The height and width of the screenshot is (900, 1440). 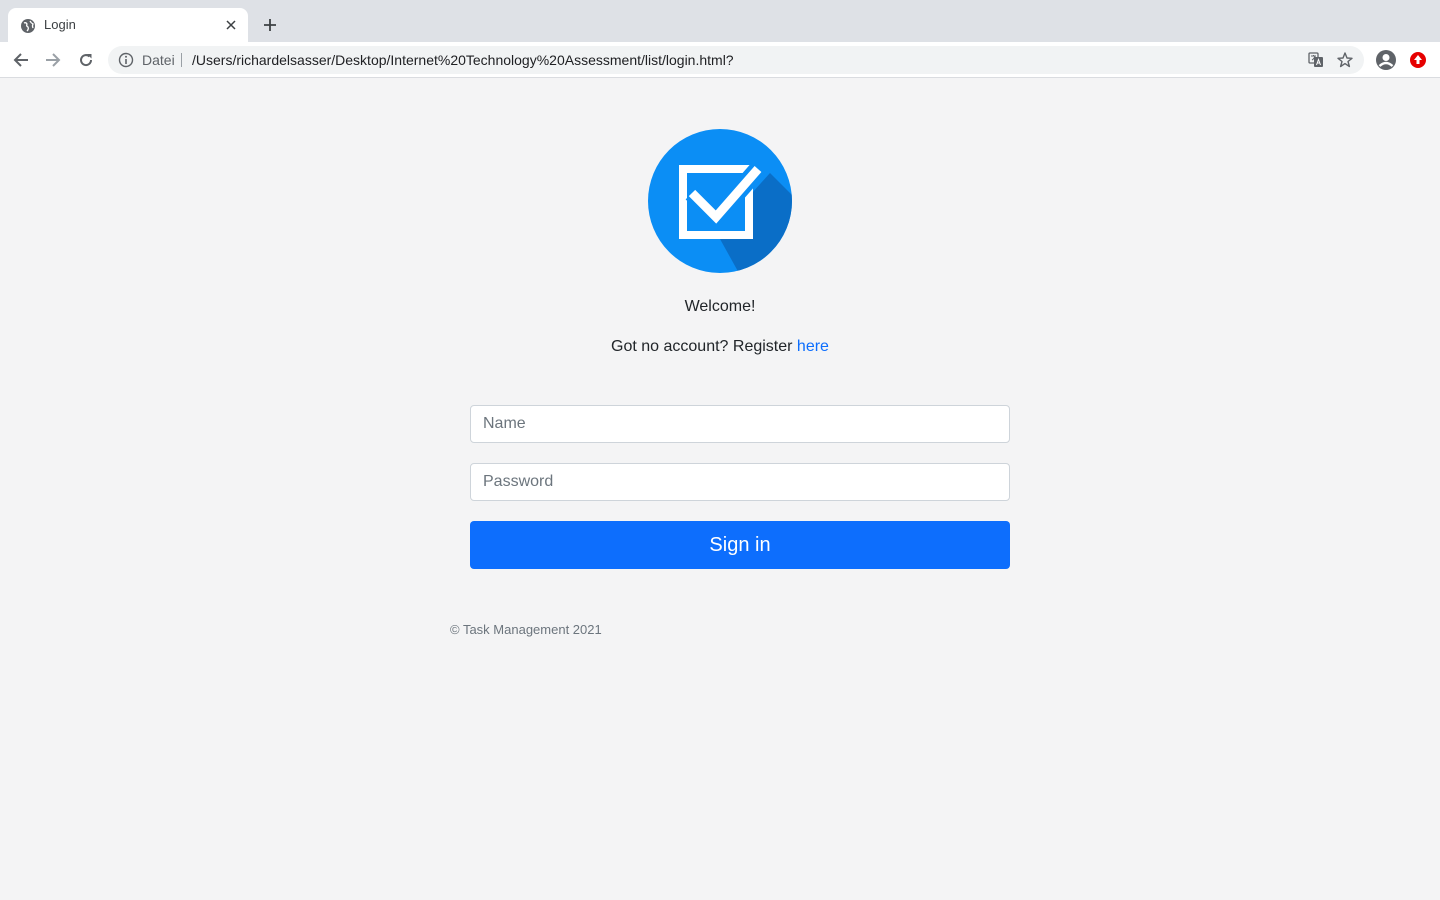 I want to click on password-input, so click(x=740, y=482).